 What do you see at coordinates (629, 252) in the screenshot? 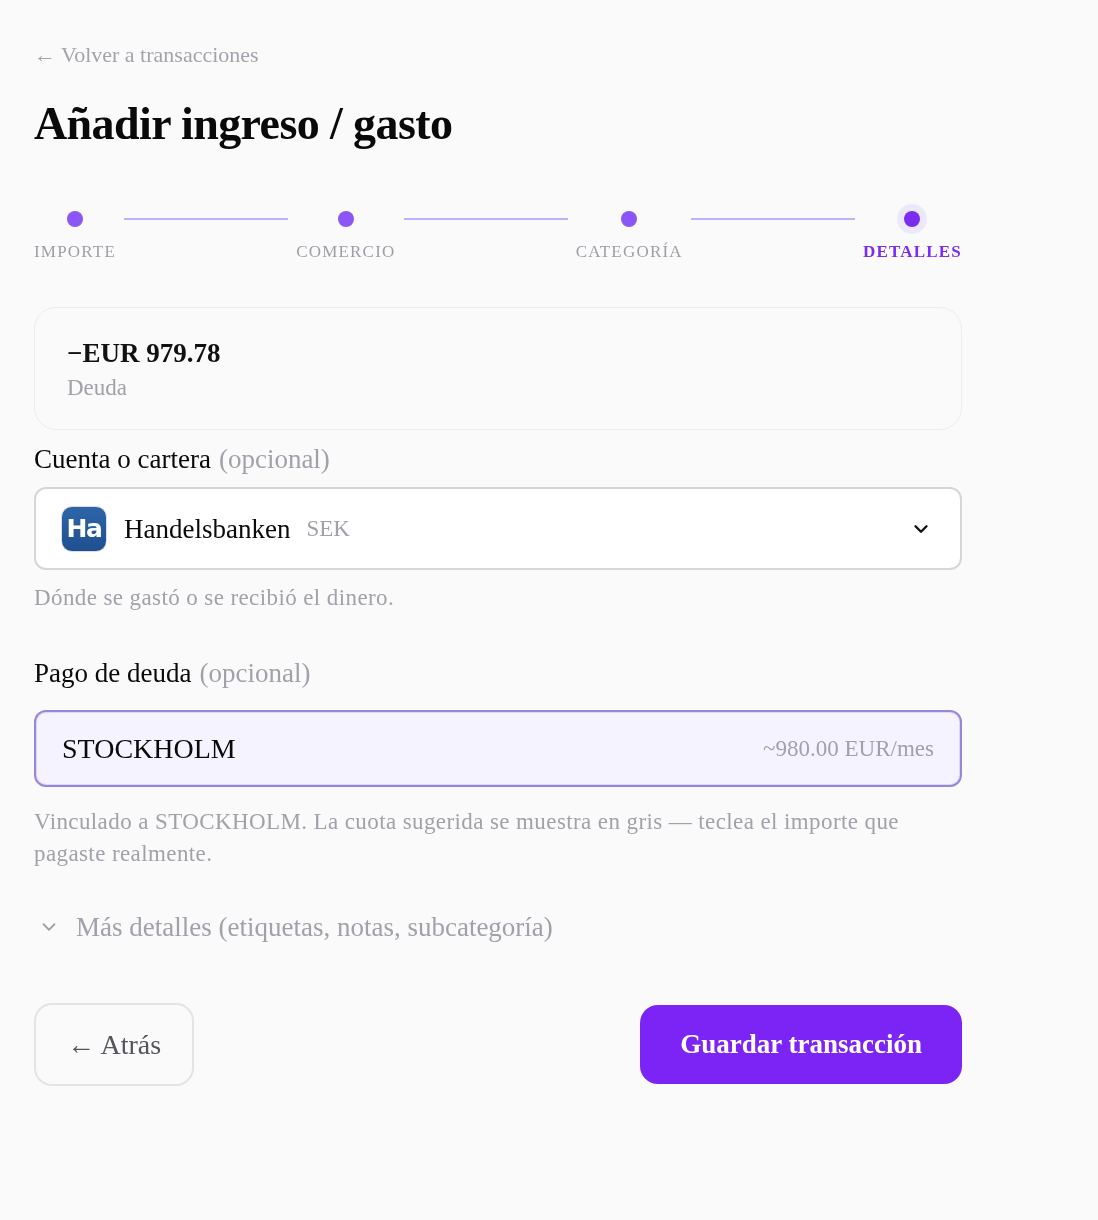
I see `step-label: CATEGORÍA` at bounding box center [629, 252].